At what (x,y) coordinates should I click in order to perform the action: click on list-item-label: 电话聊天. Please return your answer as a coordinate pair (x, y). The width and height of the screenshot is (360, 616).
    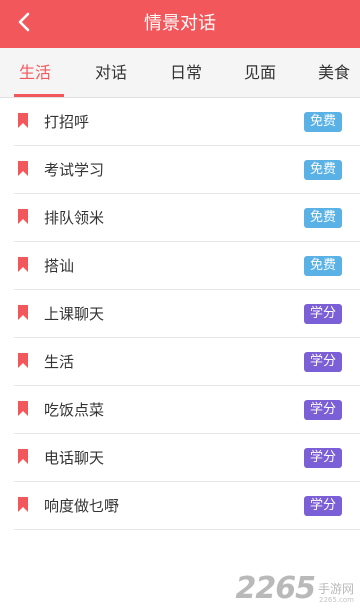
    Looking at the image, I should click on (74, 458).